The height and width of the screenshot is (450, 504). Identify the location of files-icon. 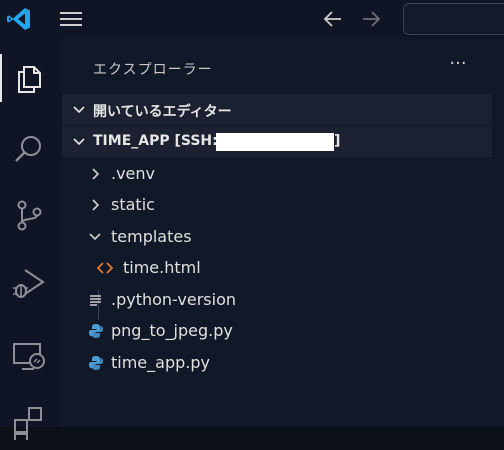
(29, 79).